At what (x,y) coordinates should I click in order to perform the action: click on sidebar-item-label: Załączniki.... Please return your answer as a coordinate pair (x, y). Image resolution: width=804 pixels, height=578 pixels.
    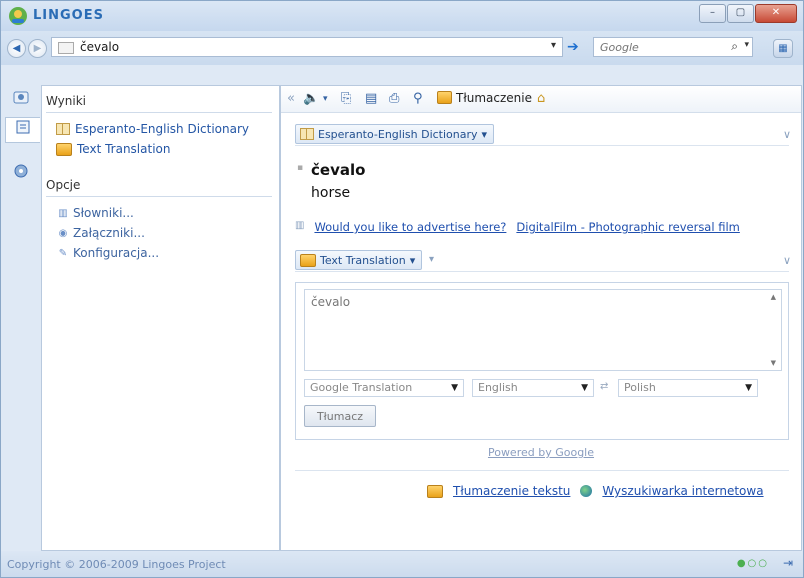
    Looking at the image, I should click on (109, 233).